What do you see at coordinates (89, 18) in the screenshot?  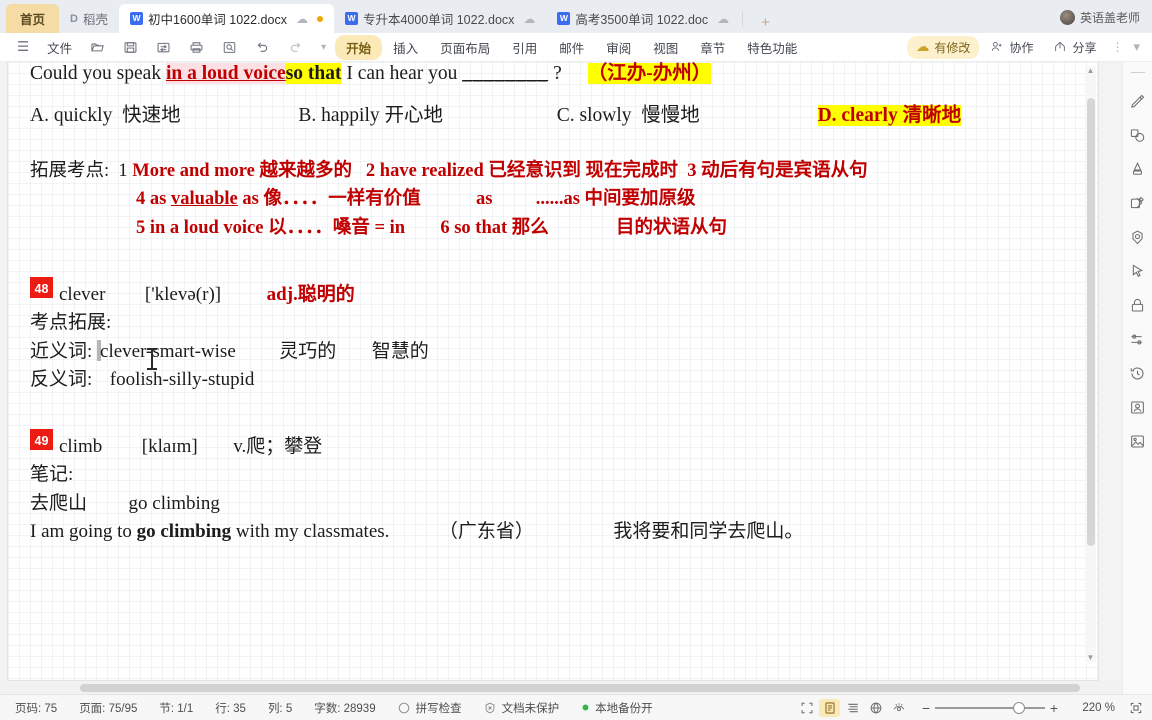 I see `tab-docer: D 稻壳` at bounding box center [89, 18].